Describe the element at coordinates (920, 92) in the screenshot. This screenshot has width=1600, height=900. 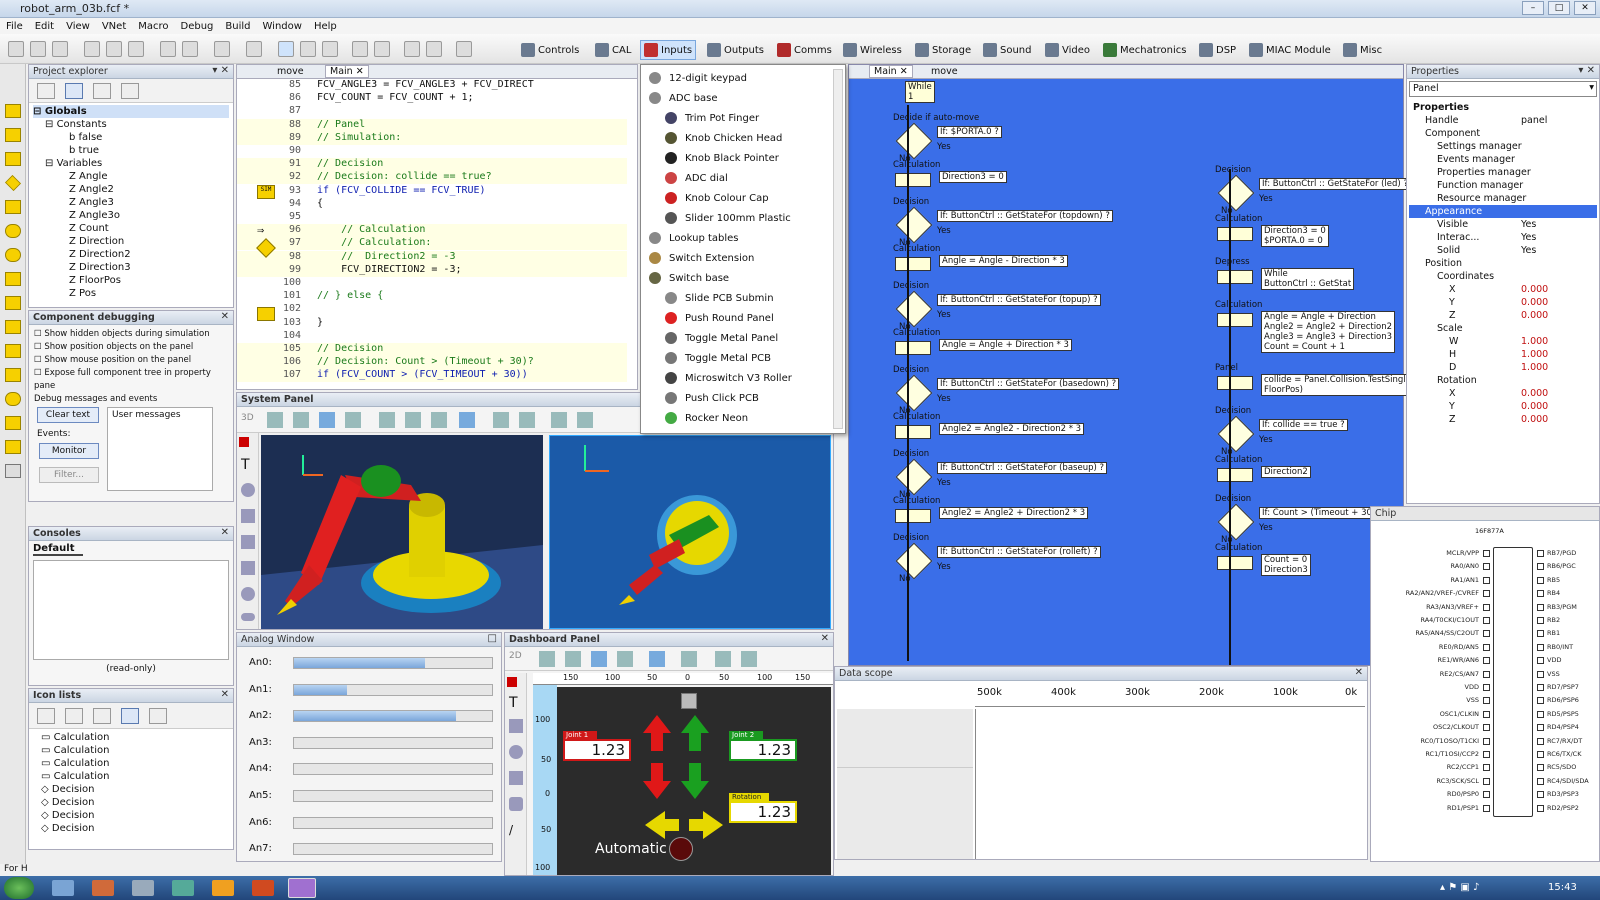
I see `while-loop-block: While 1` at that location.